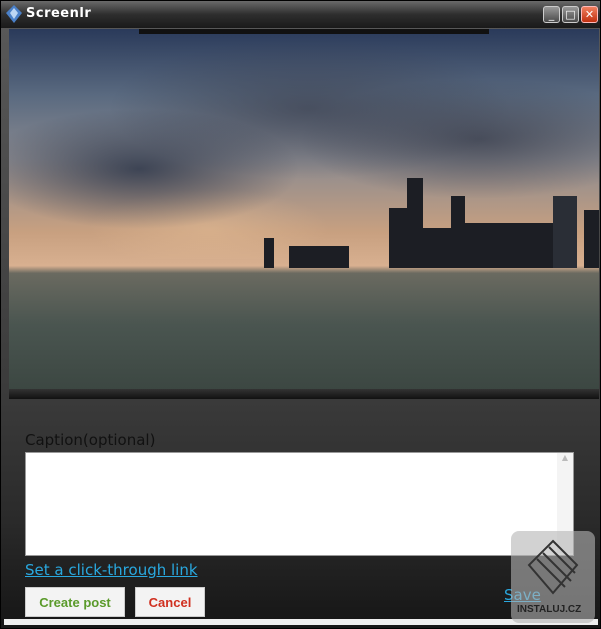 The width and height of the screenshot is (601, 629). What do you see at coordinates (90, 440) in the screenshot?
I see `caption-label: Caption(optional)` at bounding box center [90, 440].